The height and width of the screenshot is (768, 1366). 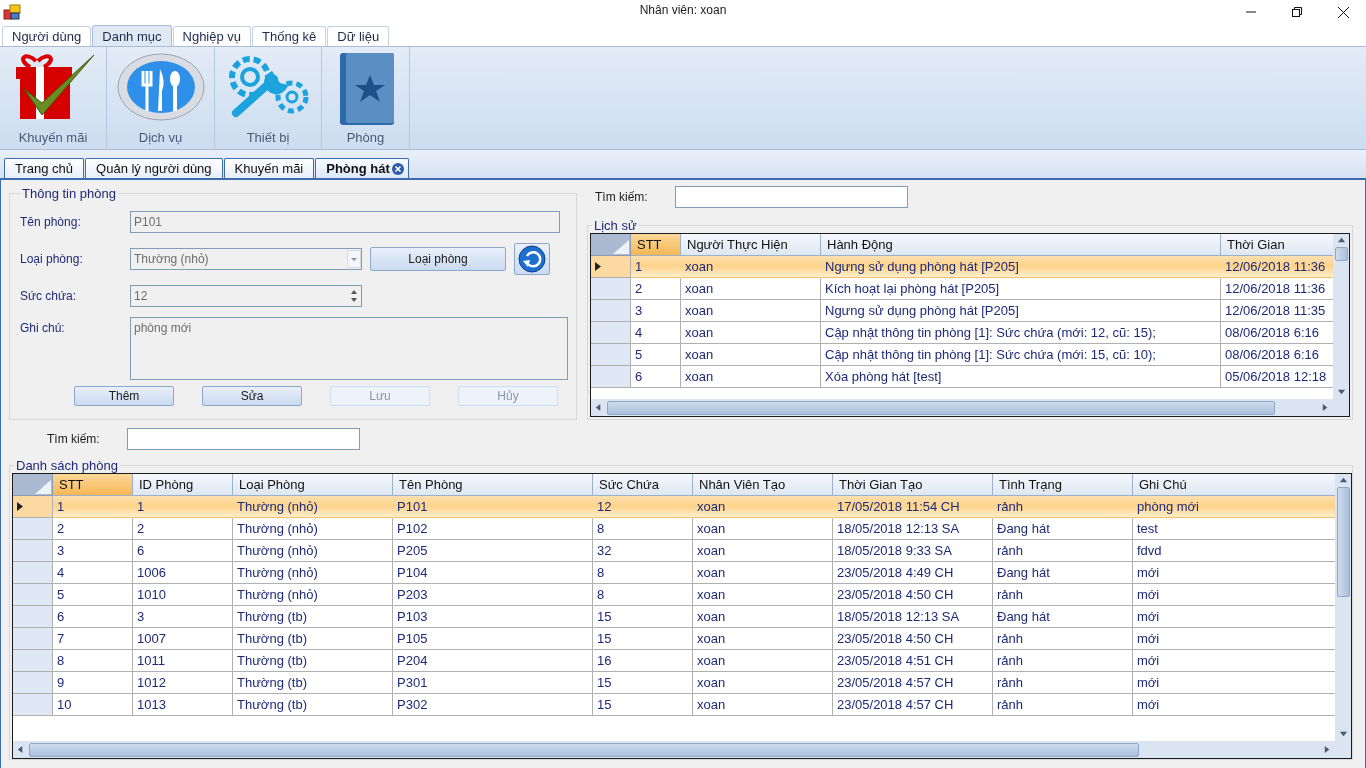 I want to click on table-cell: P301, so click(x=493, y=683).